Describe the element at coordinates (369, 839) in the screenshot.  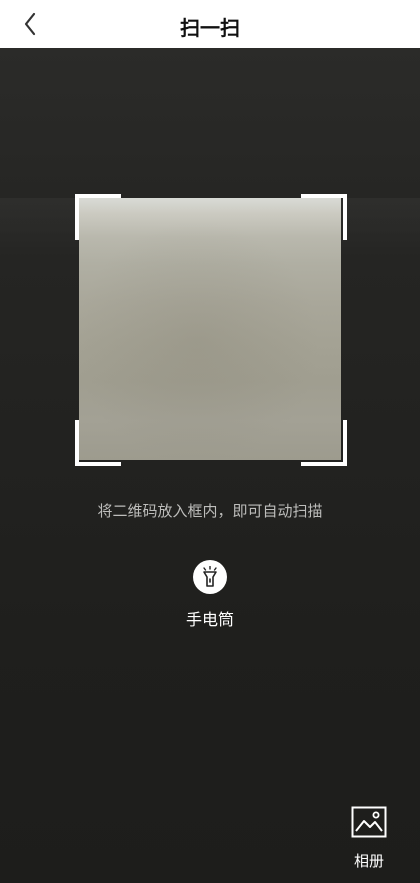
I see `album-button: 相册` at that location.